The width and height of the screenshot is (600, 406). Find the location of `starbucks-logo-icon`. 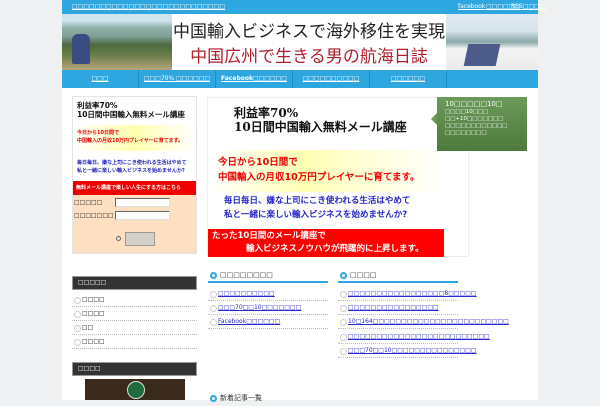

starbucks-logo-icon is located at coordinates (136, 390).